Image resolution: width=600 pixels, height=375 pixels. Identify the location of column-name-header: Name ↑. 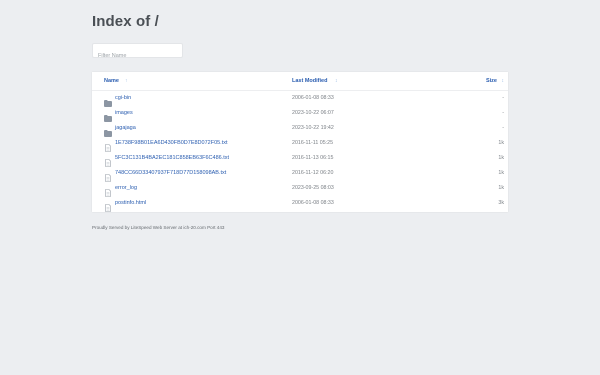
(116, 81).